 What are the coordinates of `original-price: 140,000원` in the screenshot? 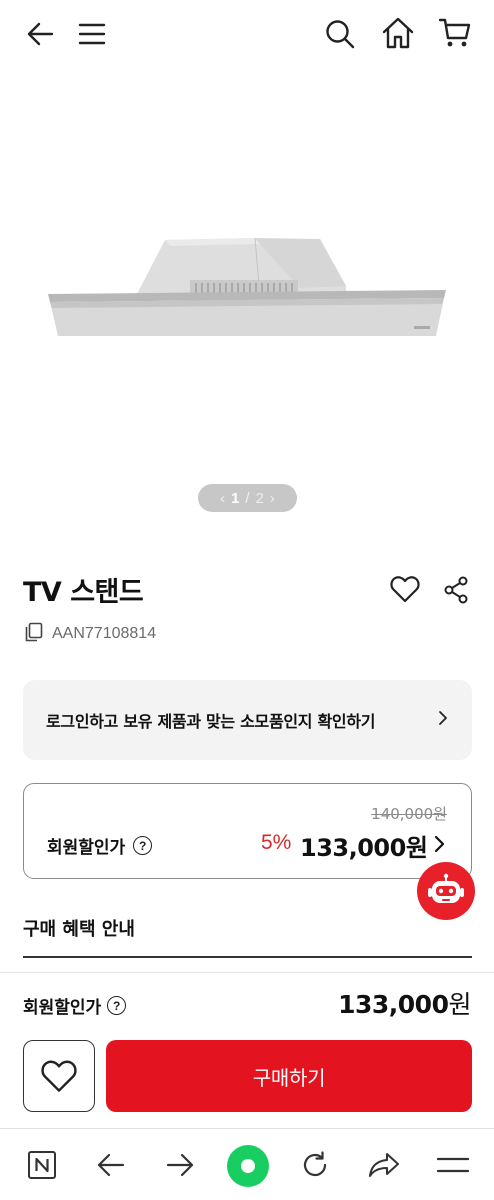 It's located at (409, 814).